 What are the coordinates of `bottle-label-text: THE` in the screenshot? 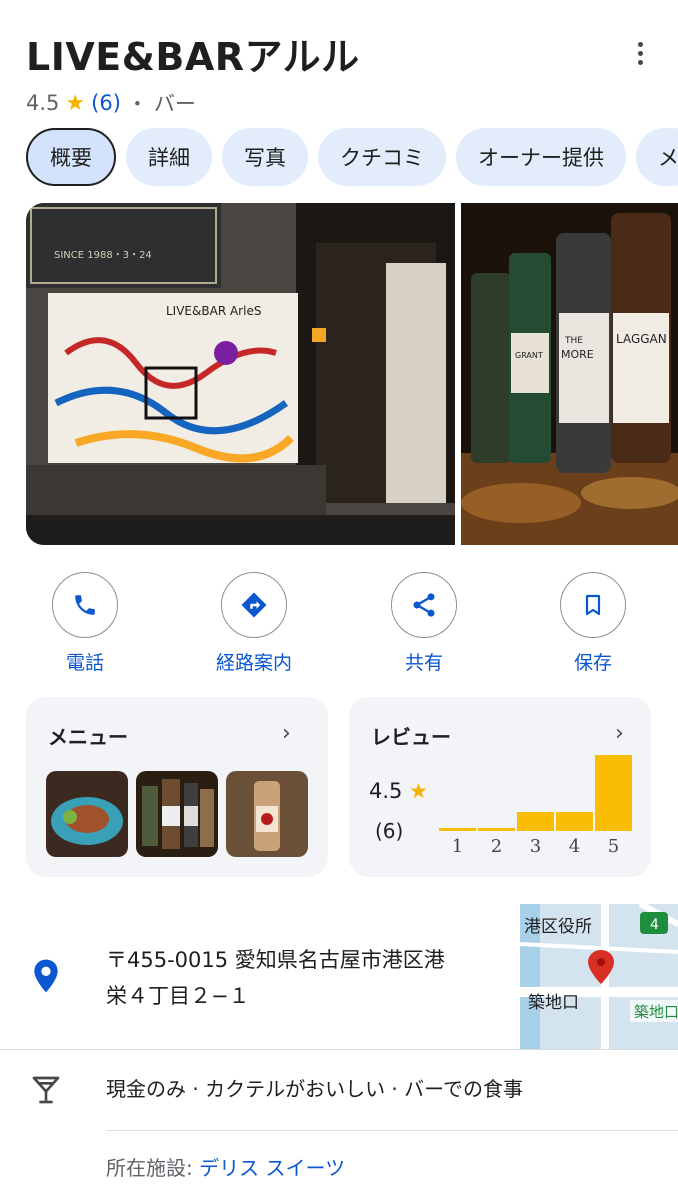 It's located at (573, 341).